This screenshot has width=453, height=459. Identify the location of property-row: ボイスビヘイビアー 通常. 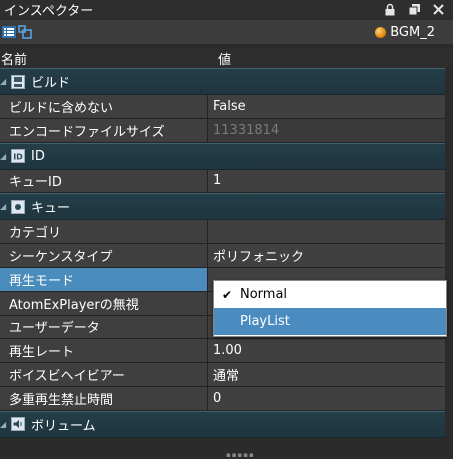
(226, 375).